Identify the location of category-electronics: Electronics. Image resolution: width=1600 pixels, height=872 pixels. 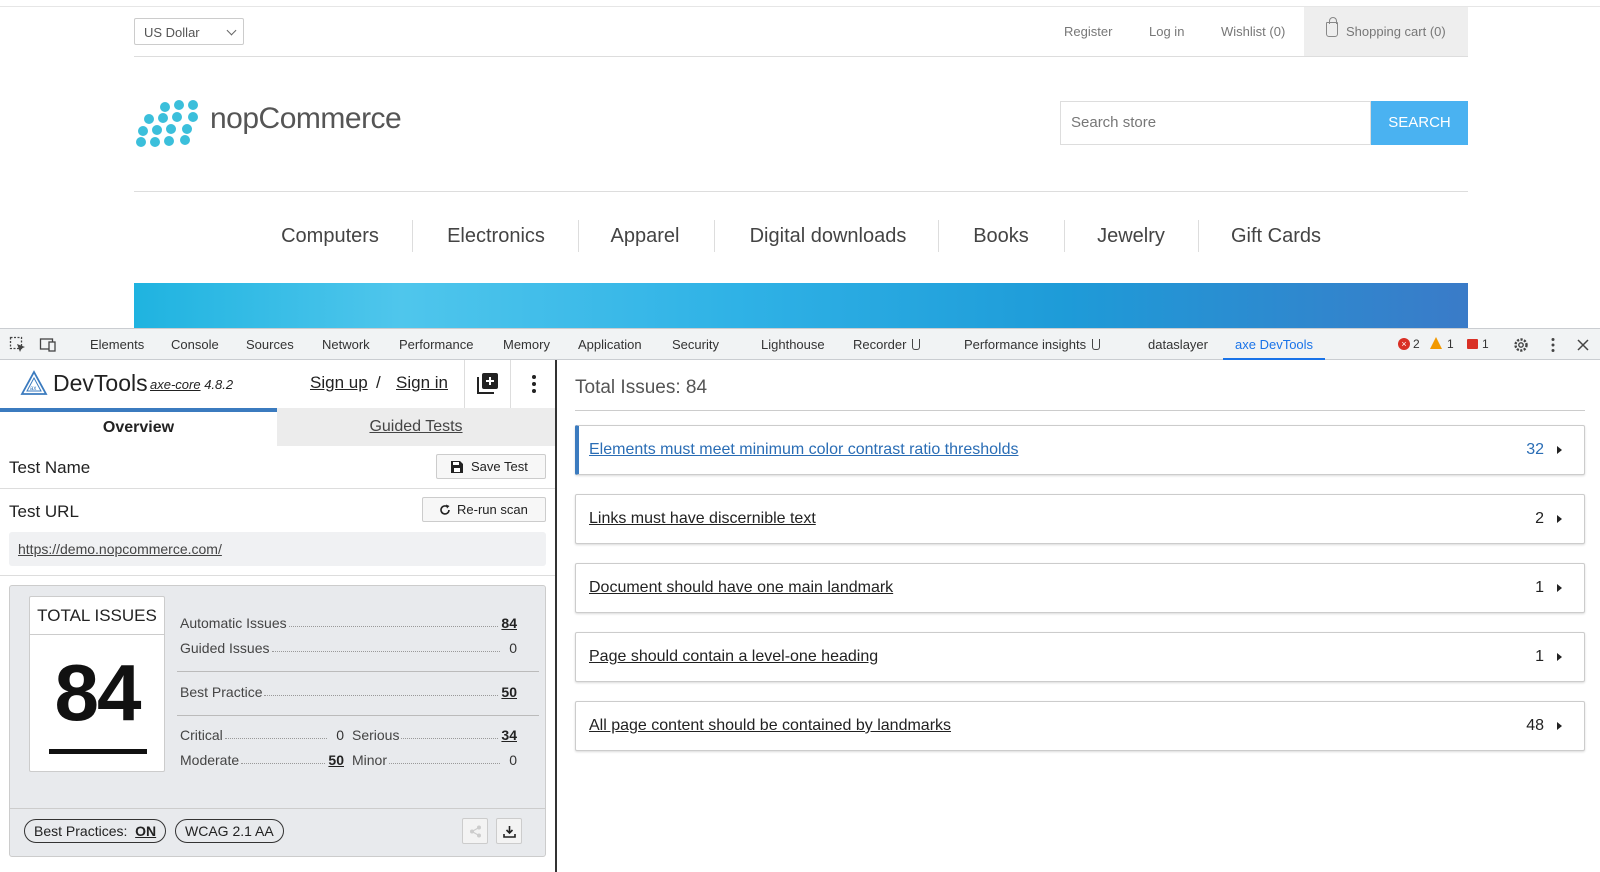
(496, 236).